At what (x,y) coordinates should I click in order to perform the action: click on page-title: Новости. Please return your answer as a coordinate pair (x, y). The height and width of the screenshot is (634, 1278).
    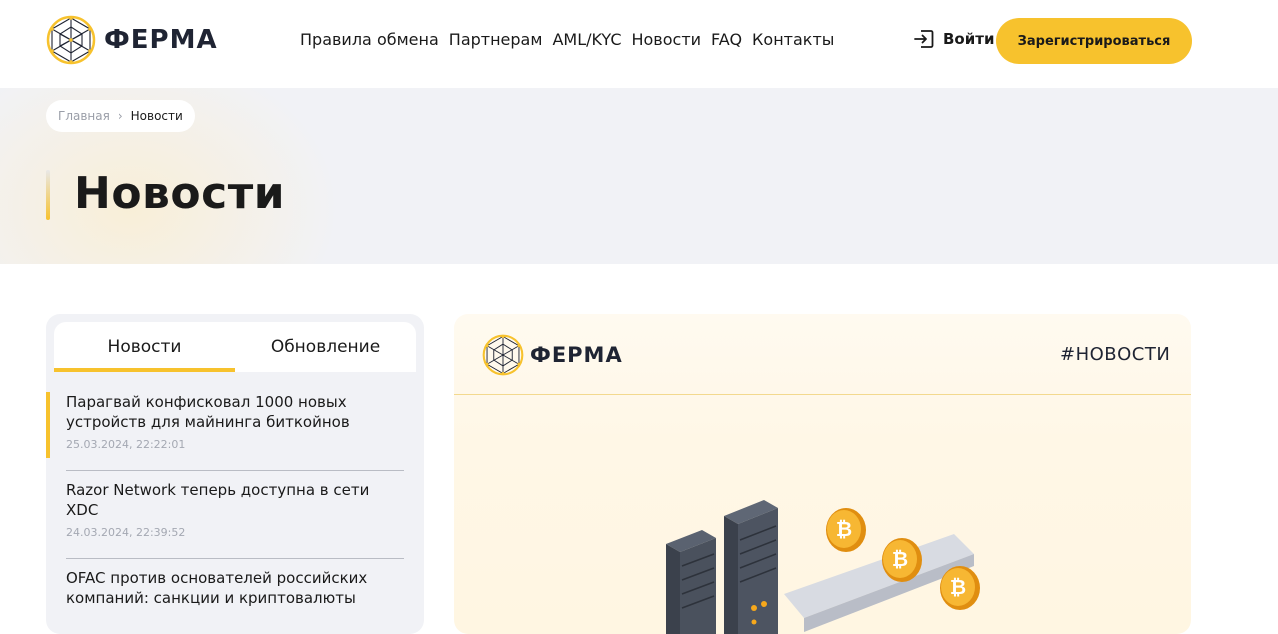
    Looking at the image, I should click on (180, 193).